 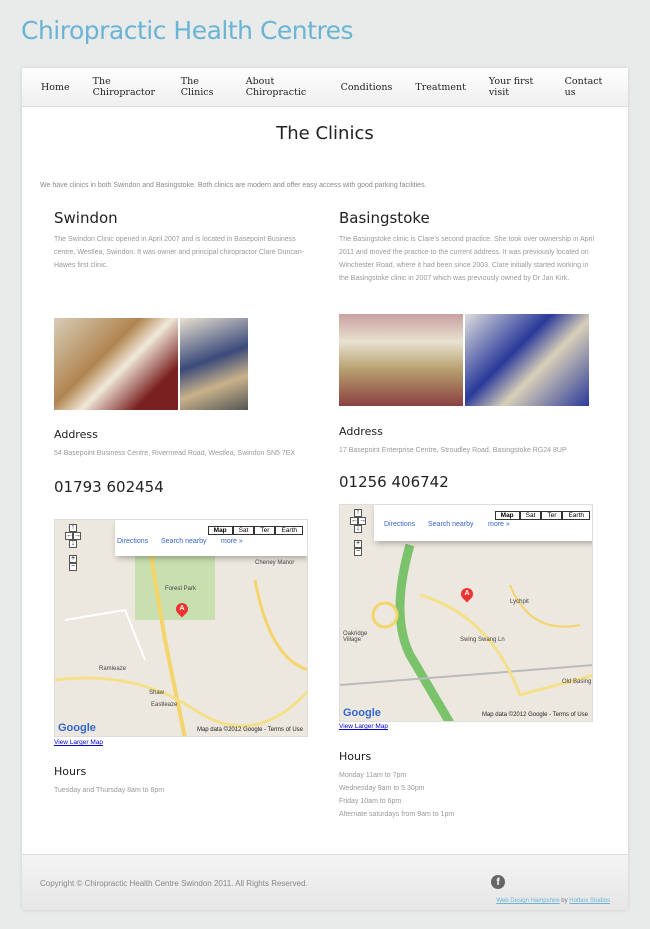 I want to click on hotbox-studios-link: Hotbox Studios, so click(x=589, y=901).